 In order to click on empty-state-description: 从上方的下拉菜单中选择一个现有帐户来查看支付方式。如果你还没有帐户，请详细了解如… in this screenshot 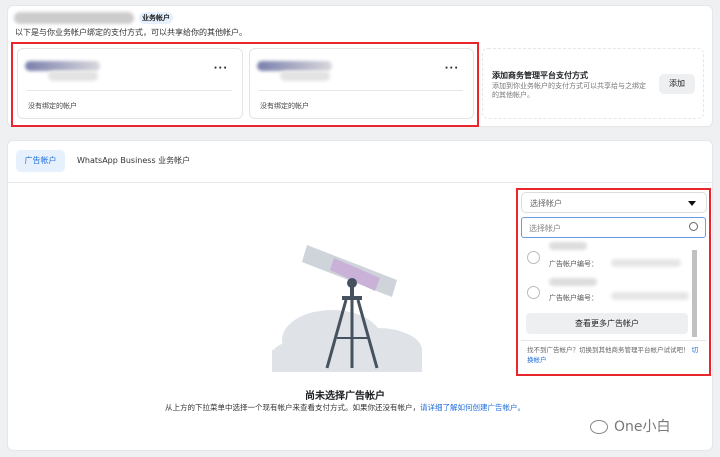, I will do `click(345, 407)`.